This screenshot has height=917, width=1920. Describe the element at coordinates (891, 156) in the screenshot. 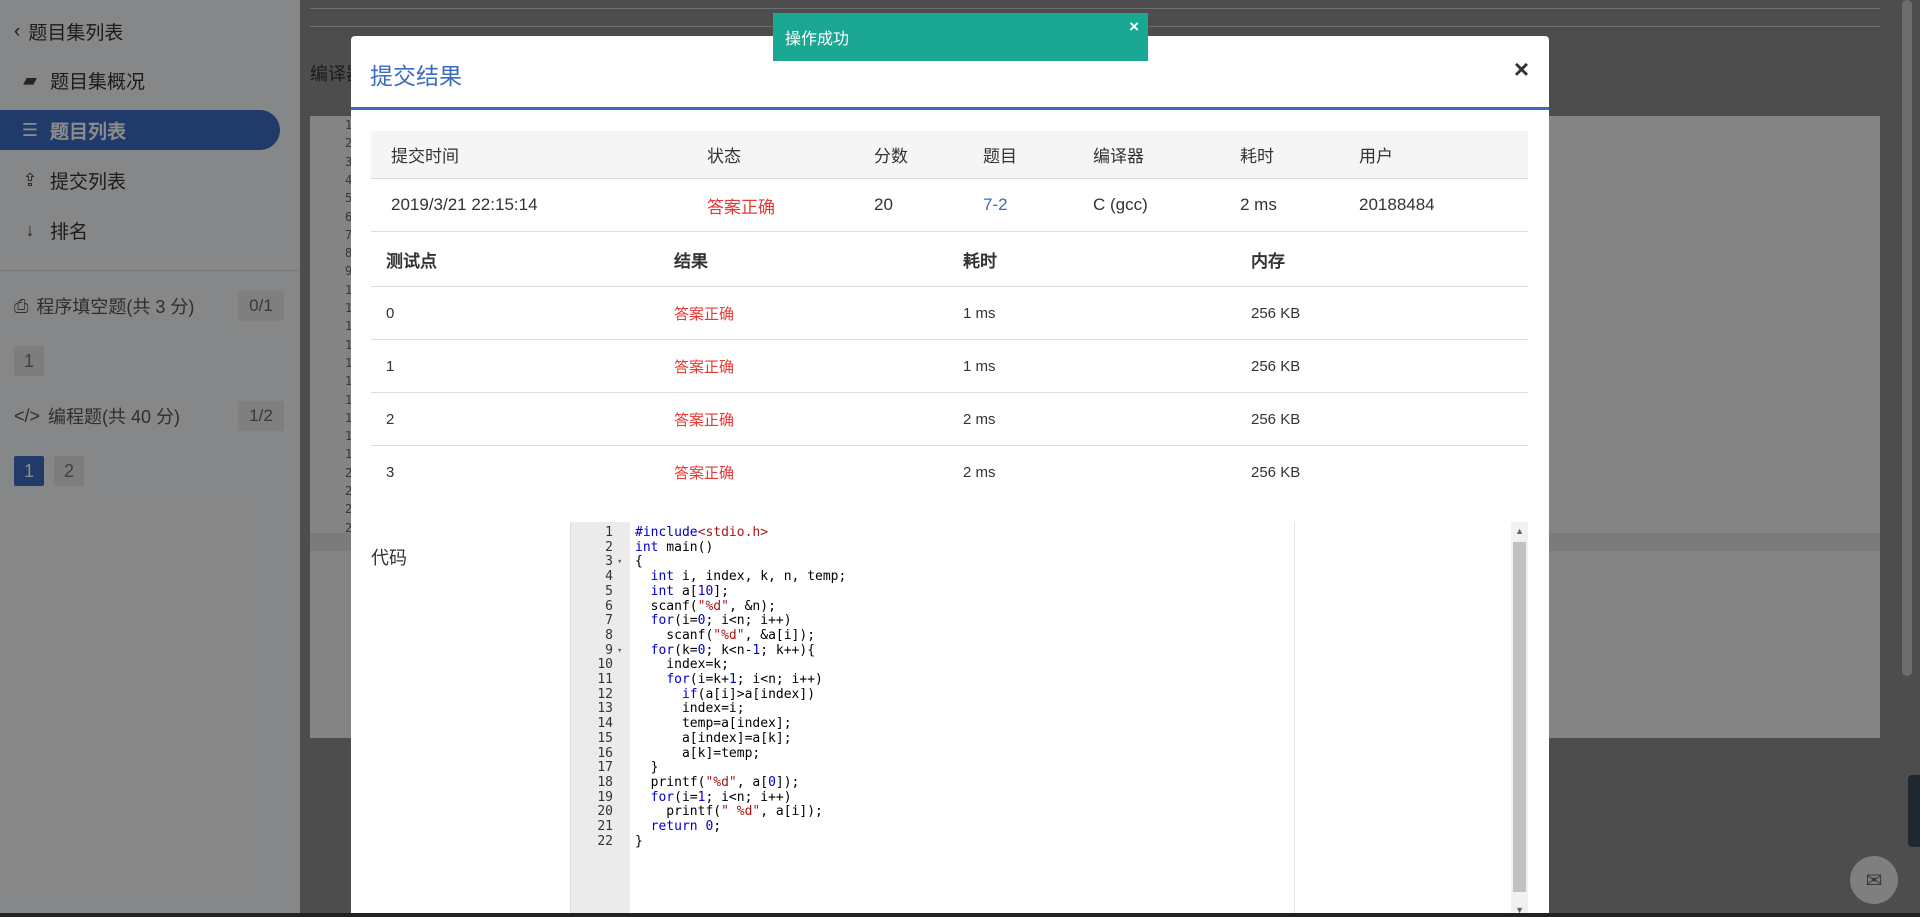

I see `column-header: 分数` at that location.